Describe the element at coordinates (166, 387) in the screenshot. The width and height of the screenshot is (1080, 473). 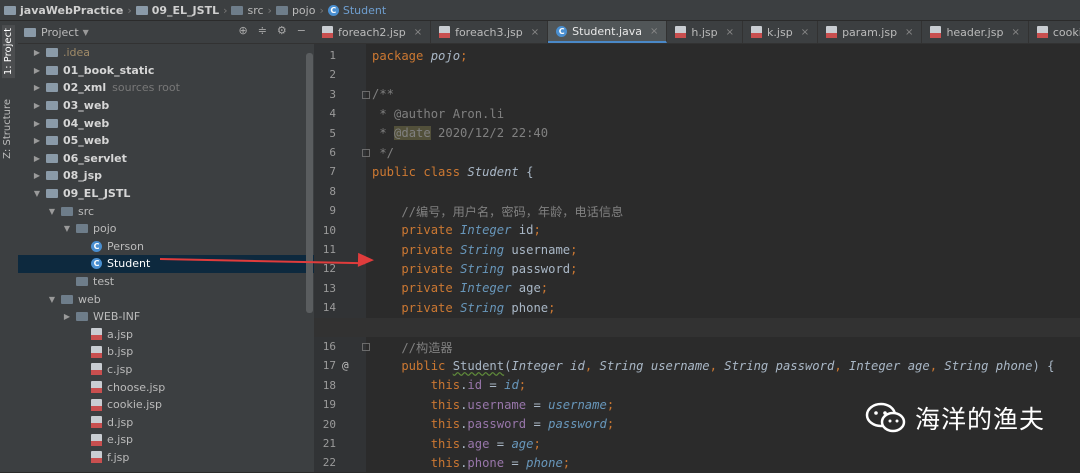
I see `project-tree-item: choose.jsp` at that location.